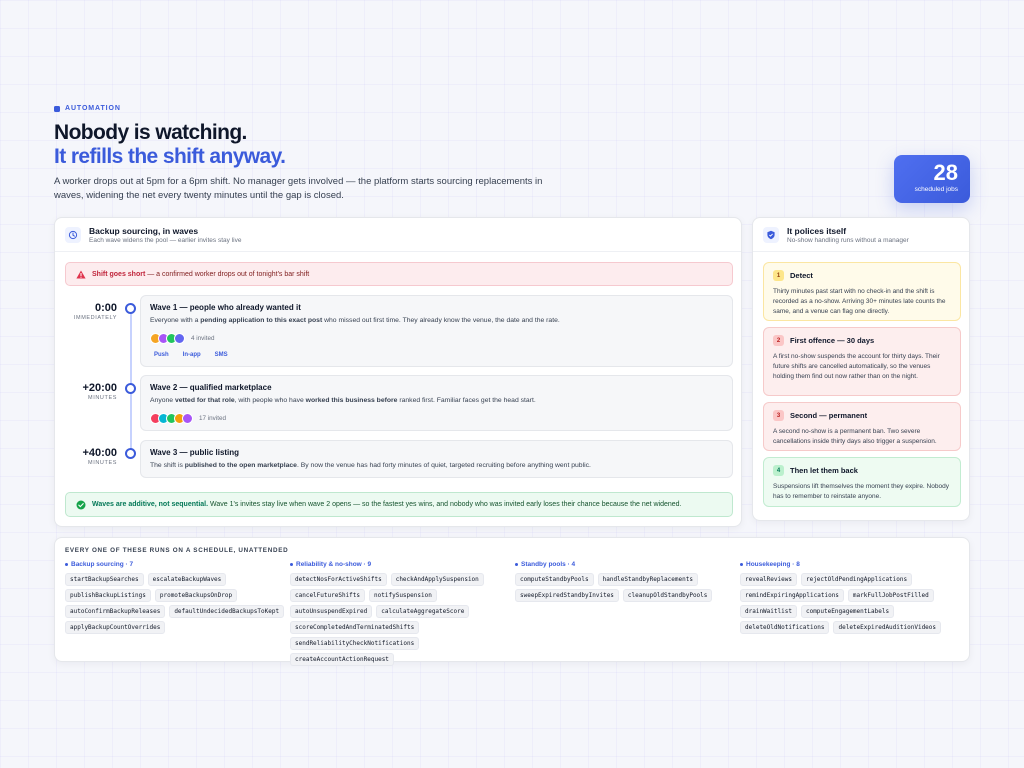  Describe the element at coordinates (936, 189) in the screenshot. I see `scheduled-jobs-label: scheduled jobs` at that location.